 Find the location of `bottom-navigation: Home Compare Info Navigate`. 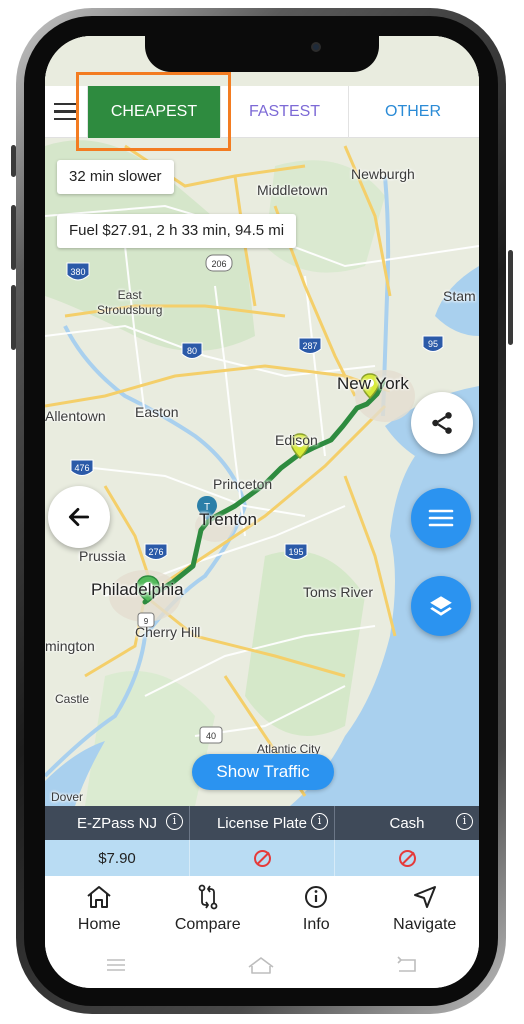

bottom-navigation: Home Compare Info Navigate is located at coordinates (262, 909).